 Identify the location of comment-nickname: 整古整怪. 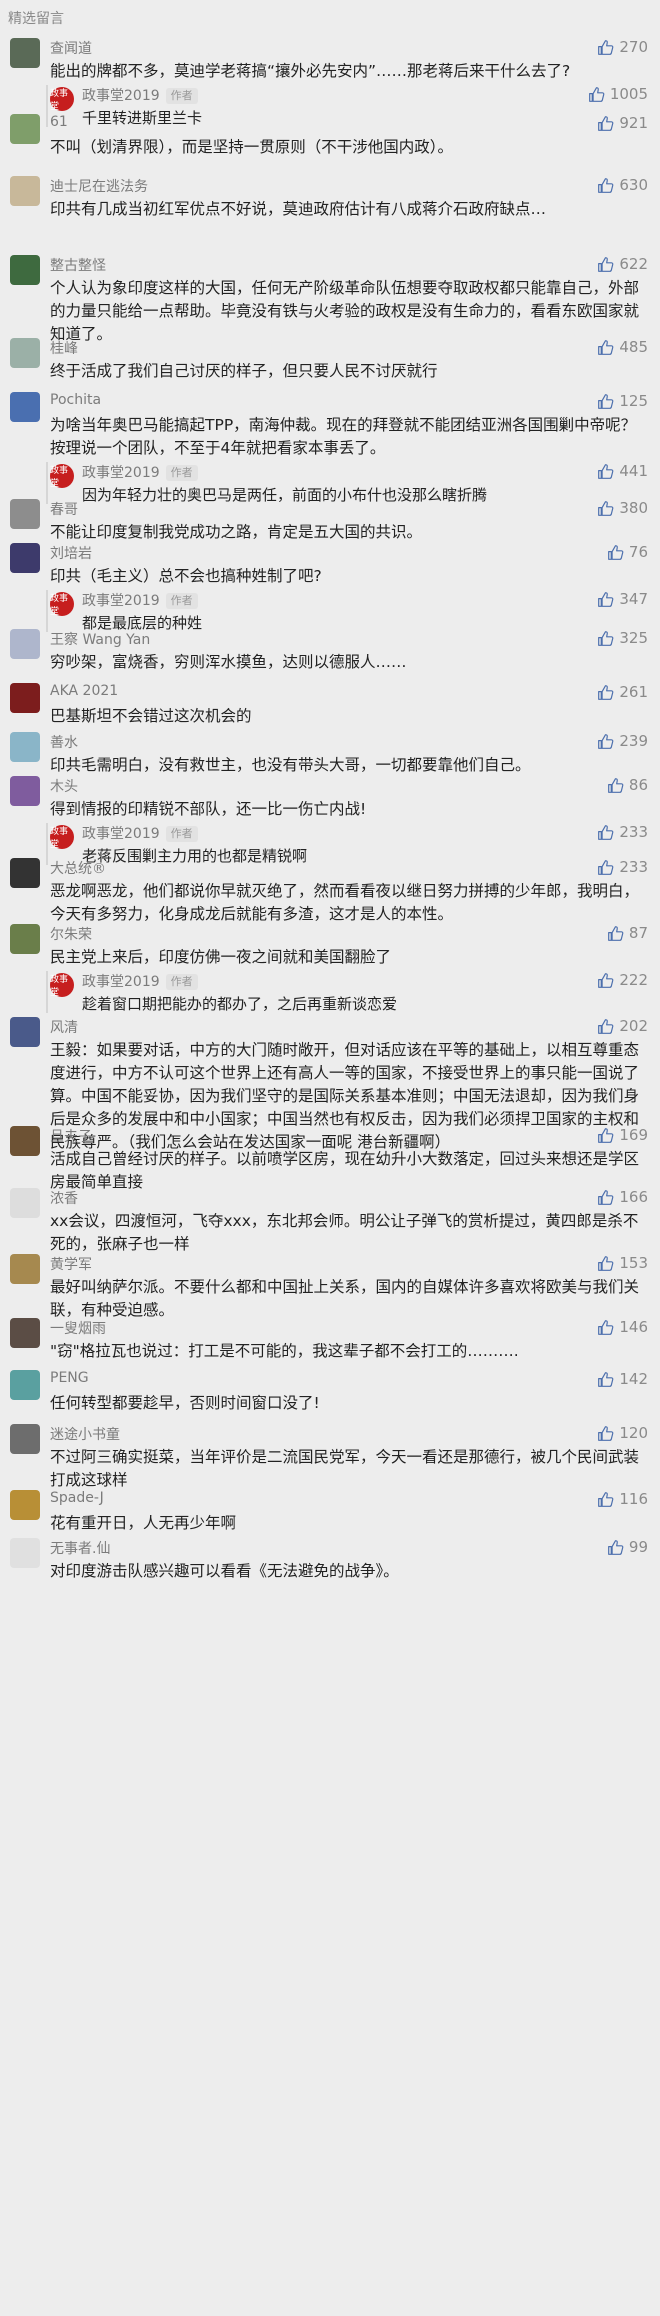
(78, 265).